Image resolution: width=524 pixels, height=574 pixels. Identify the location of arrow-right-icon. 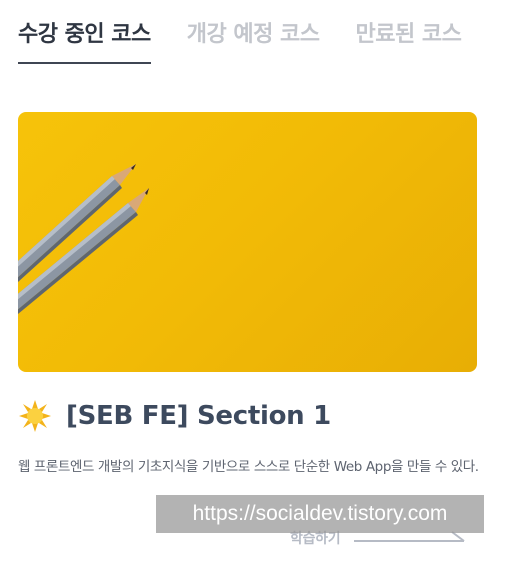
(409, 536).